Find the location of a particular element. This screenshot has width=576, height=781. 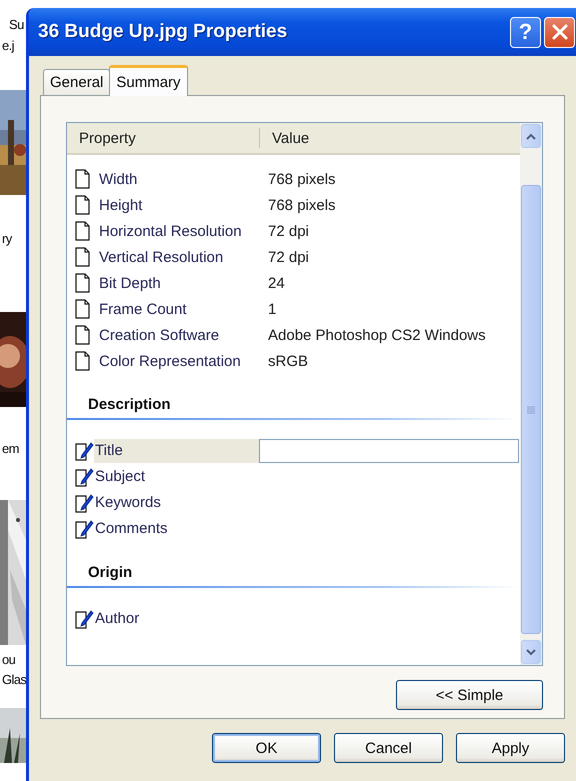

property-name: Creation Software is located at coordinates (159, 335).